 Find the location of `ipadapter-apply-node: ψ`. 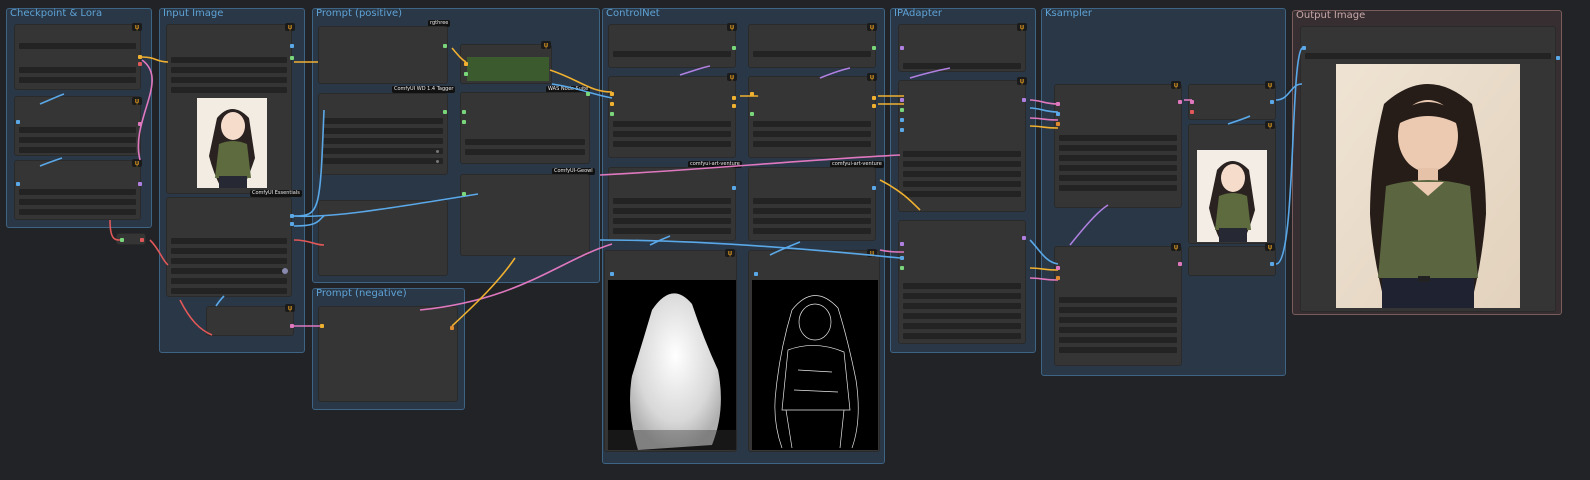

ipadapter-apply-node: ψ is located at coordinates (962, 144).